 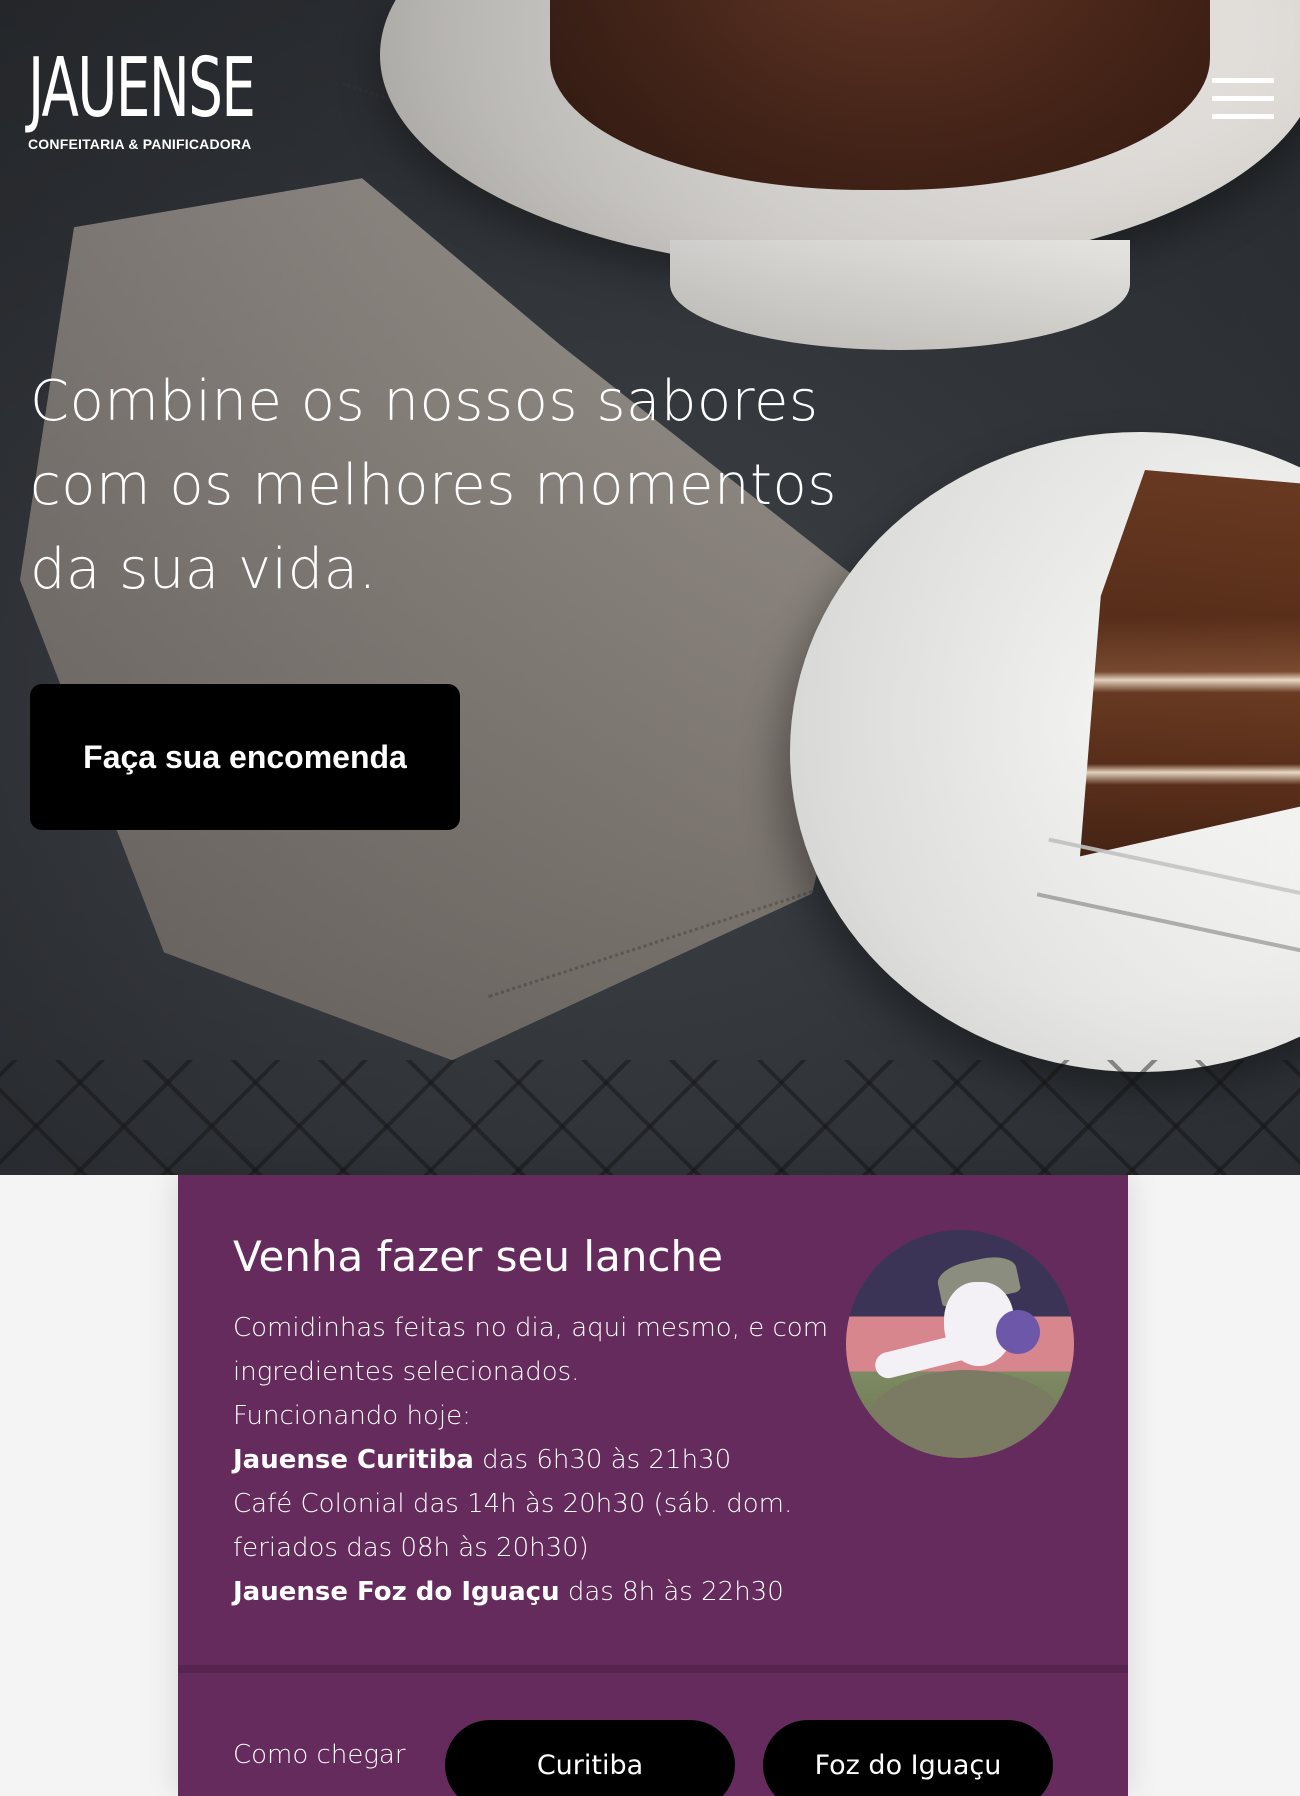 I want to click on brand-logo: JAUENSE CONFEITARIA & PANIFICADORA, so click(x=150, y=97).